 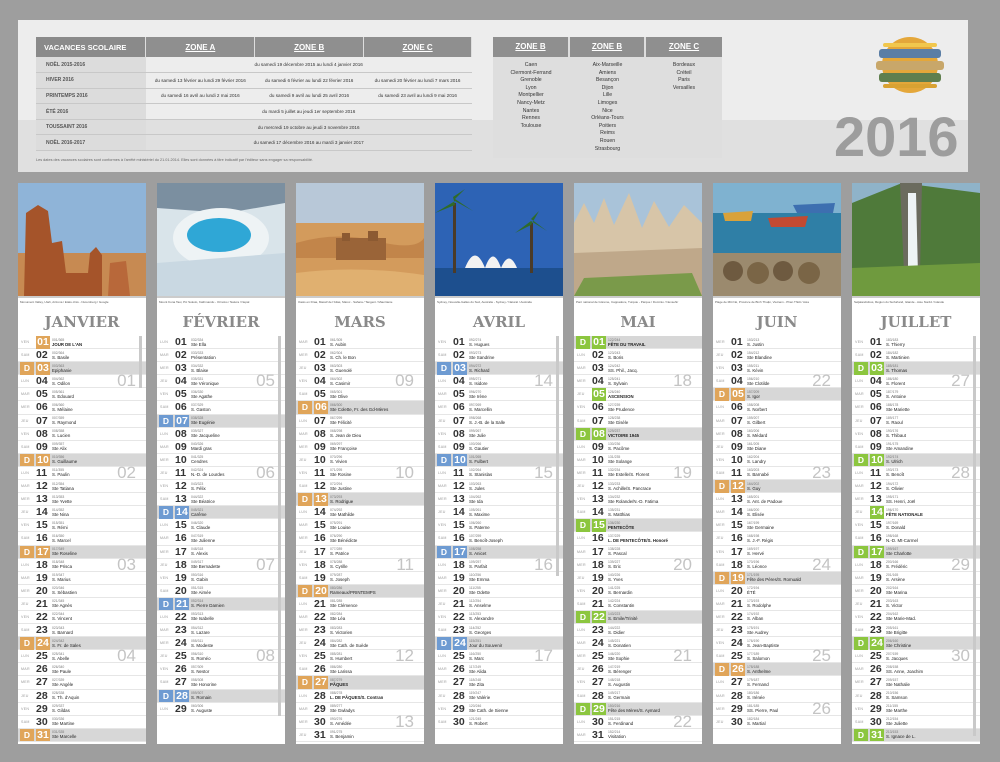 I want to click on day-number: 29, so click(x=459, y=708).